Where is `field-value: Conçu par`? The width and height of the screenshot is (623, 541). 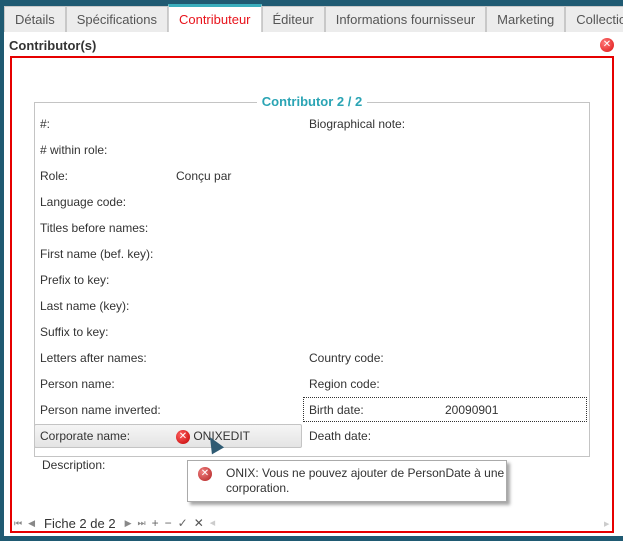 field-value: Conçu par is located at coordinates (204, 176).